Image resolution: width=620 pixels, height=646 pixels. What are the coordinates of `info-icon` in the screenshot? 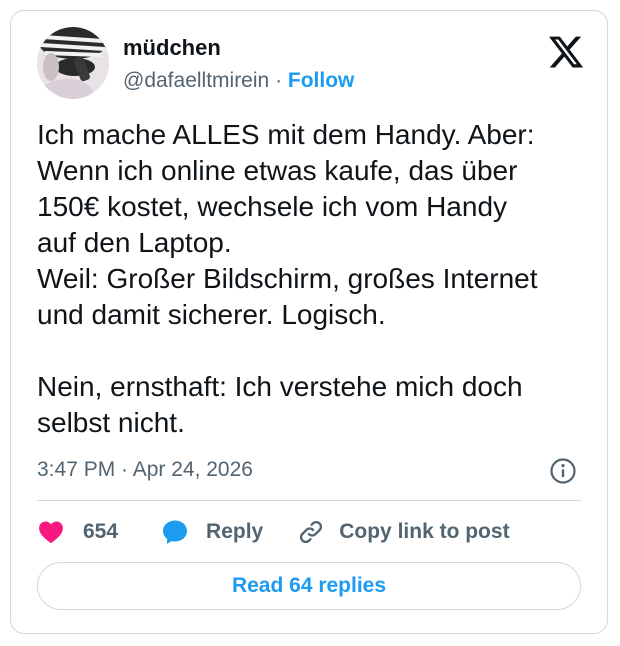 It's located at (563, 471).